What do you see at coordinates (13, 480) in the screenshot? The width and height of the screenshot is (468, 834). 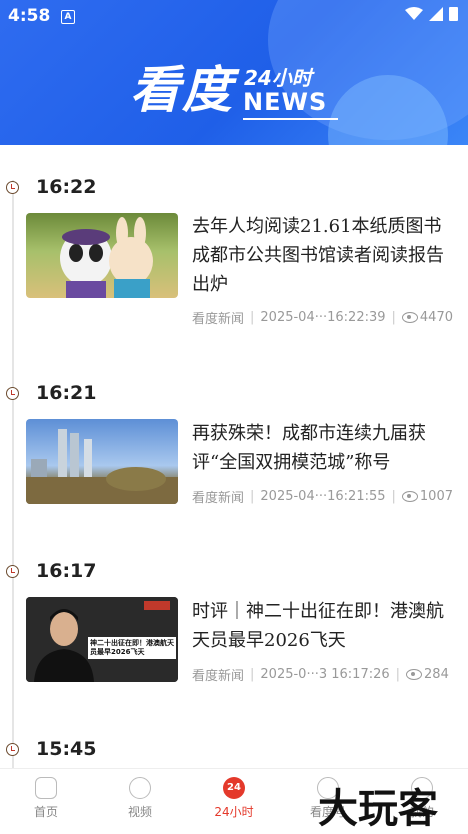 I see `timeline-line` at bounding box center [13, 480].